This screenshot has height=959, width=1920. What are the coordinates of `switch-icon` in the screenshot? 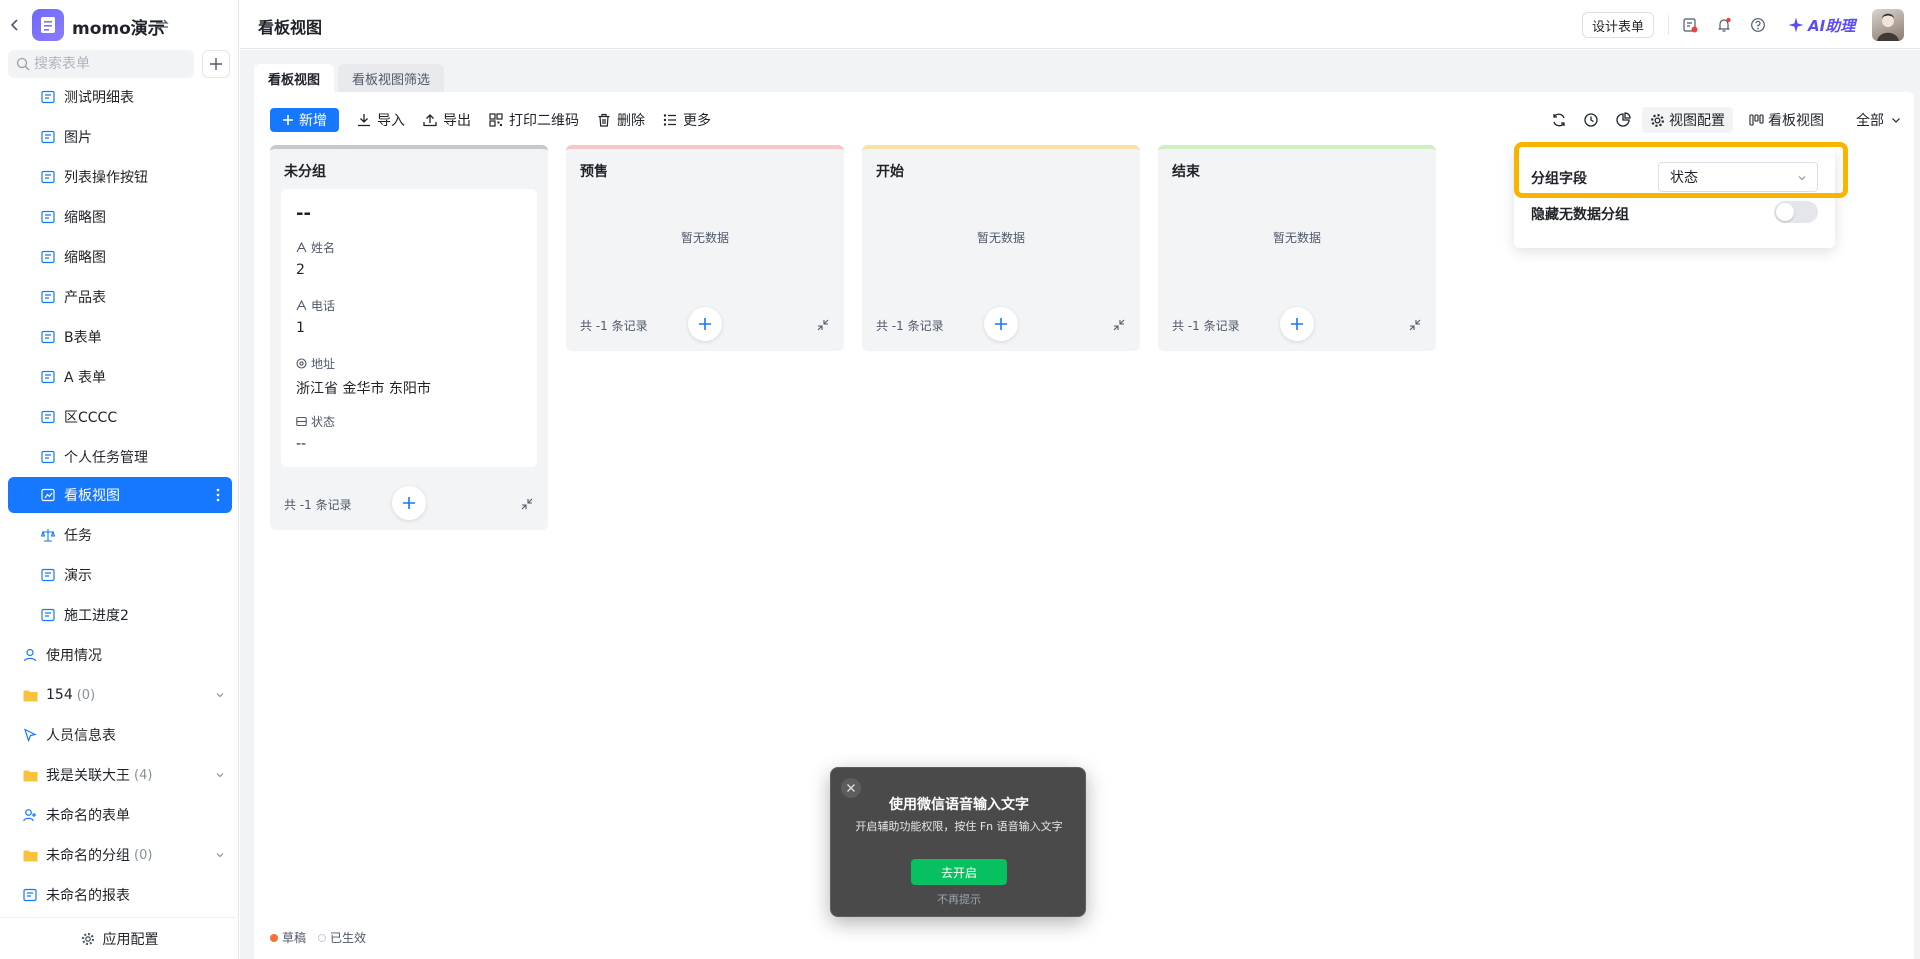 It's located at (162, 25).